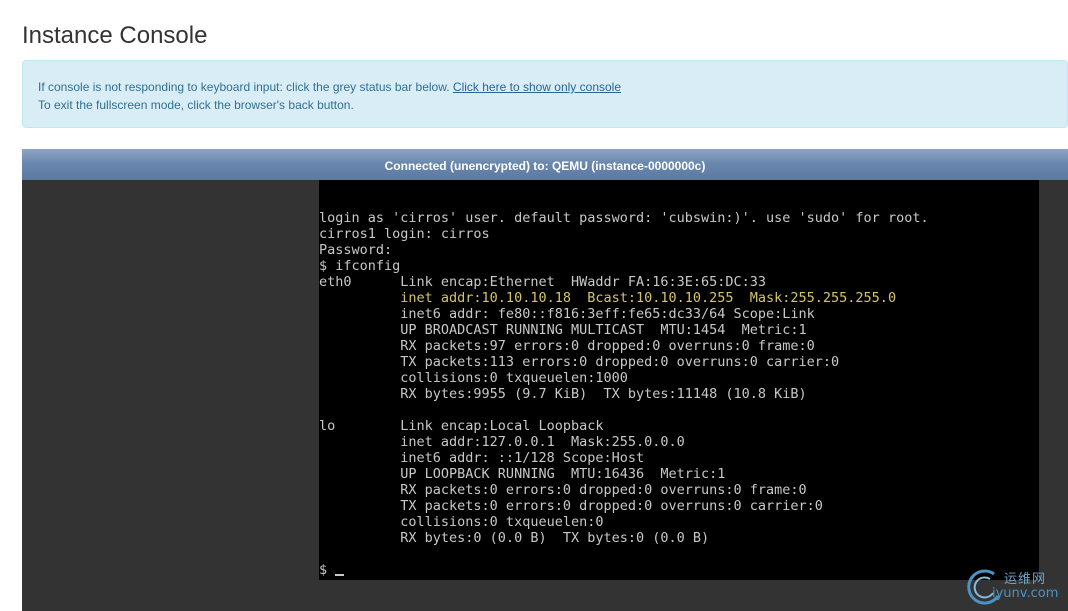 Image resolution: width=1068 pixels, height=611 pixels. What do you see at coordinates (502, 442) in the screenshot?
I see `terminal-line: inet addr:127.0.0.1 Mask:255.0.0.0` at bounding box center [502, 442].